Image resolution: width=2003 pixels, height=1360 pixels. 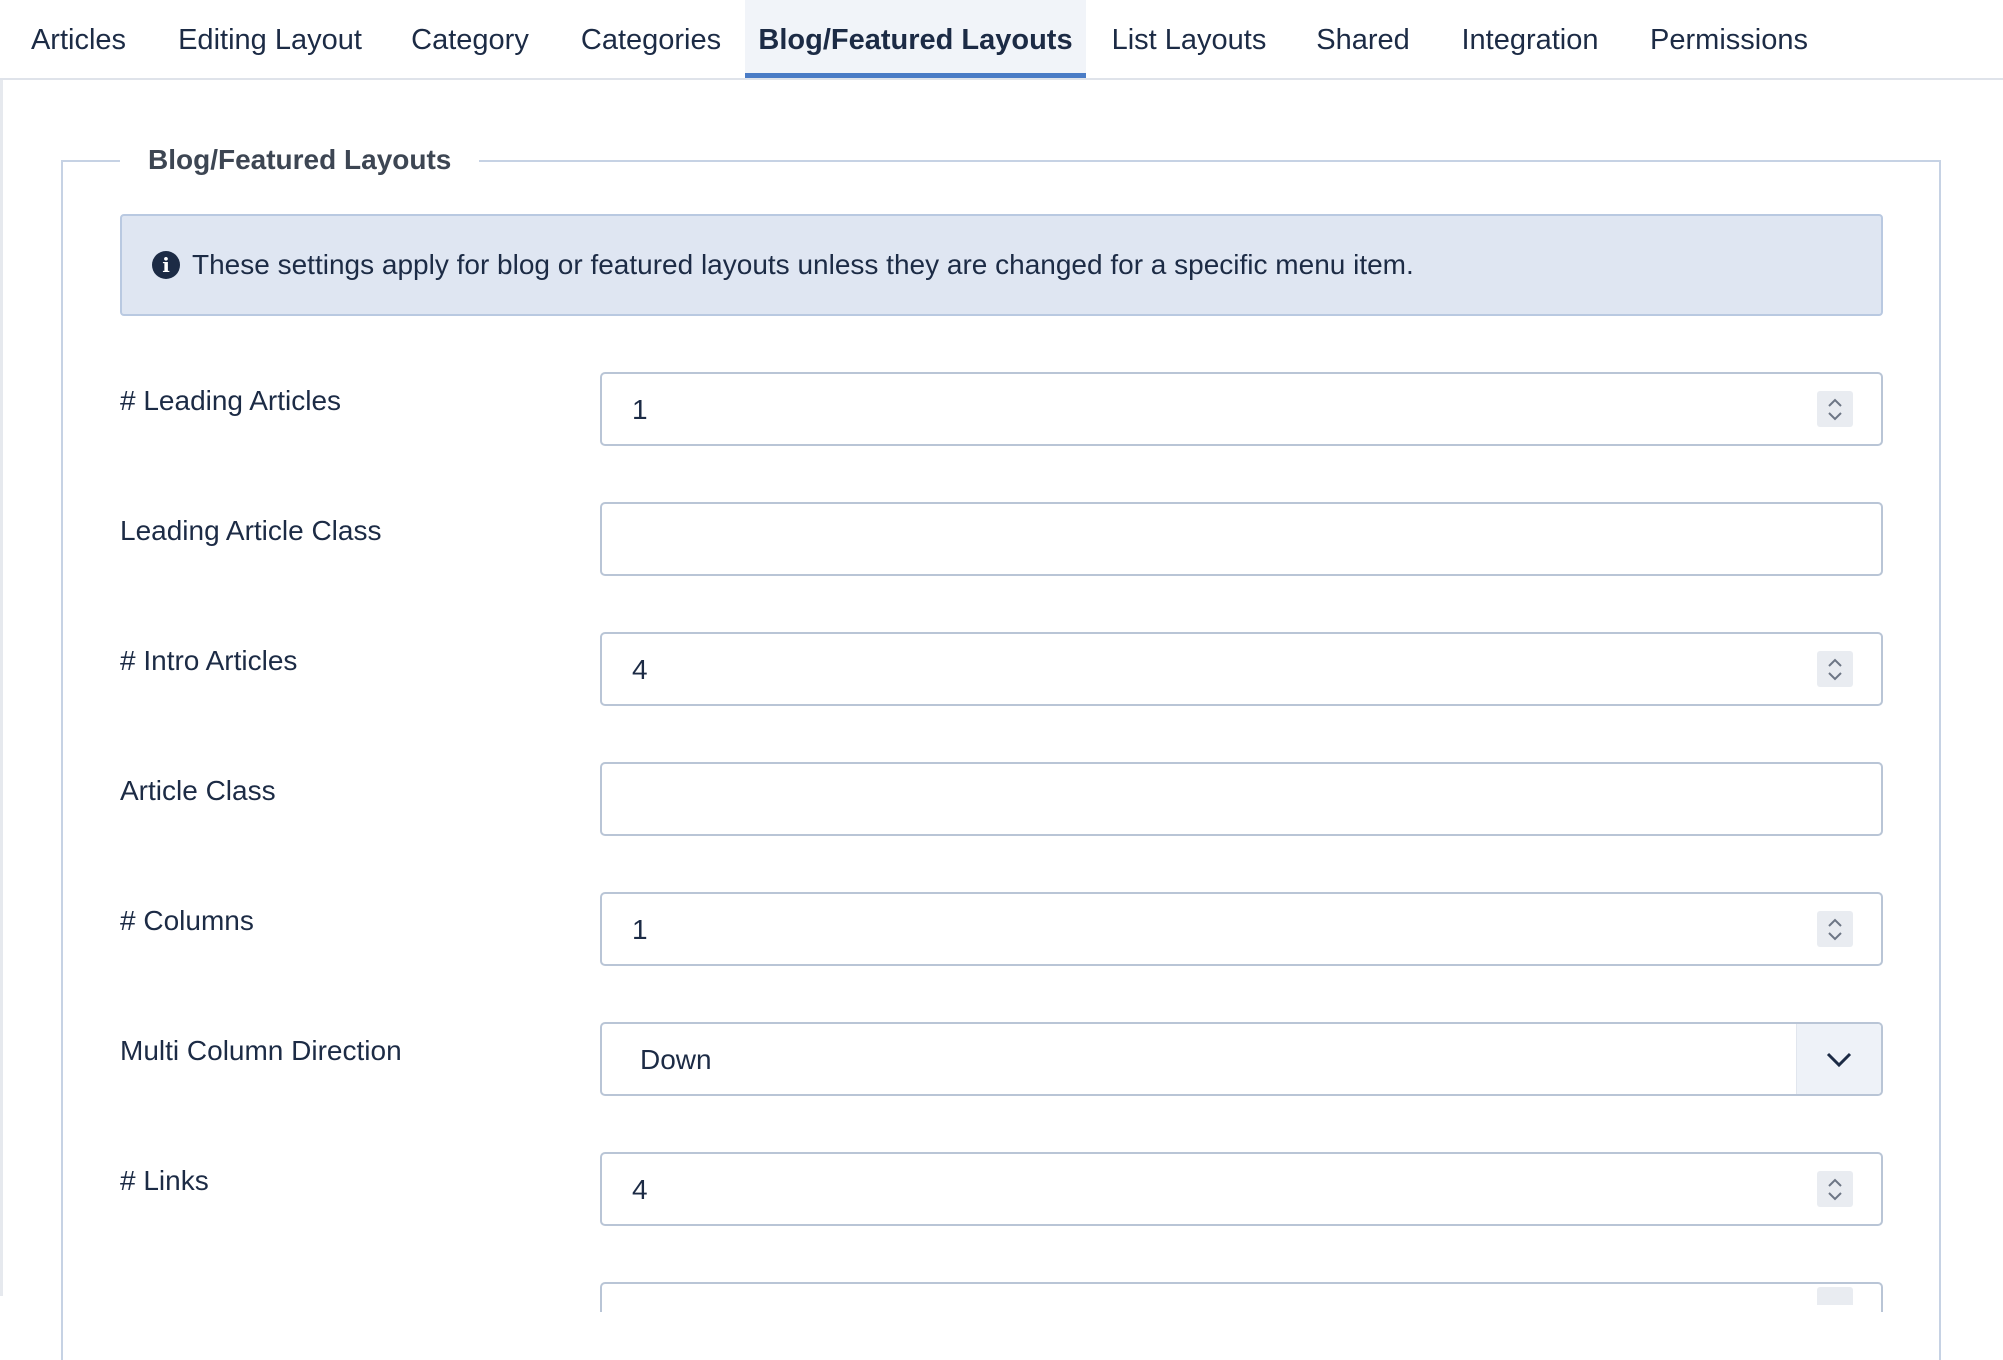 I want to click on leading-articles-label: # Leading Articles, so click(x=231, y=400).